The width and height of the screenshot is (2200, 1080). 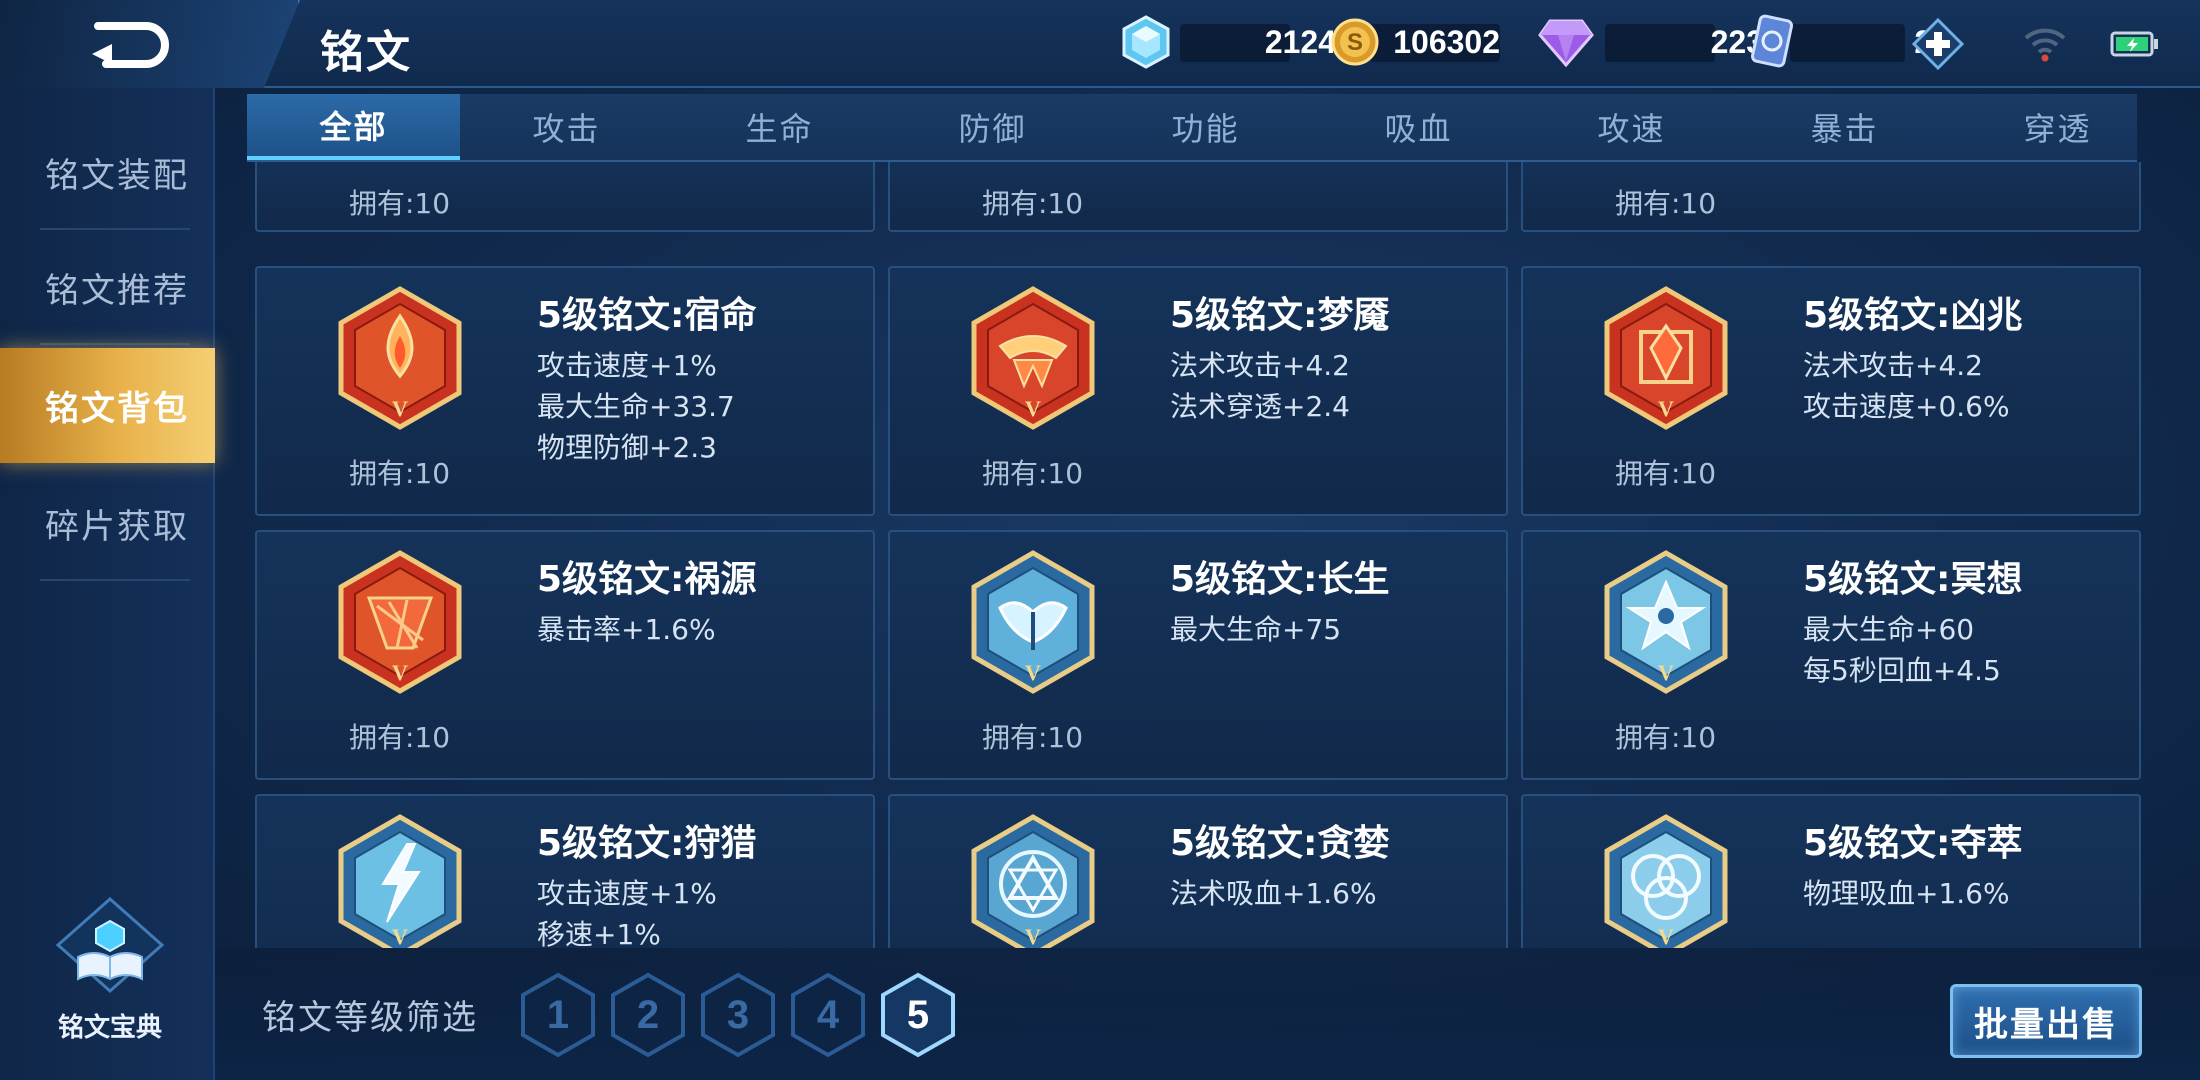 I want to click on rune-calamity-icon: V, so click(x=400, y=622).